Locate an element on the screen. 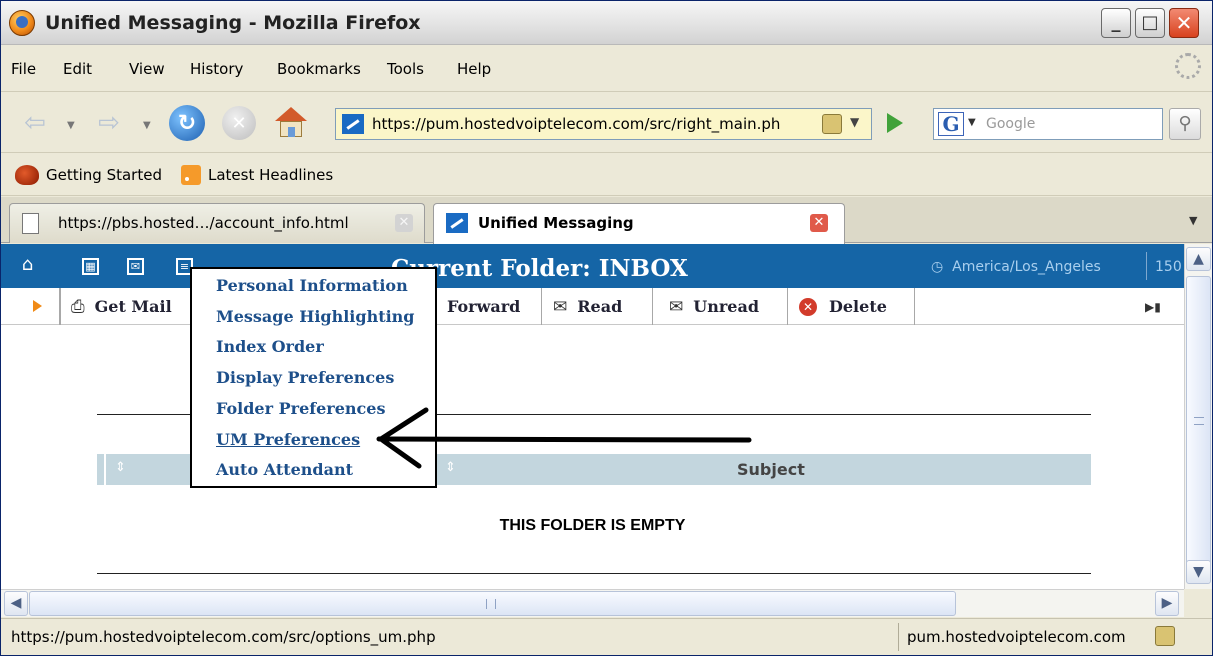  action-label: Forward is located at coordinates (484, 306).